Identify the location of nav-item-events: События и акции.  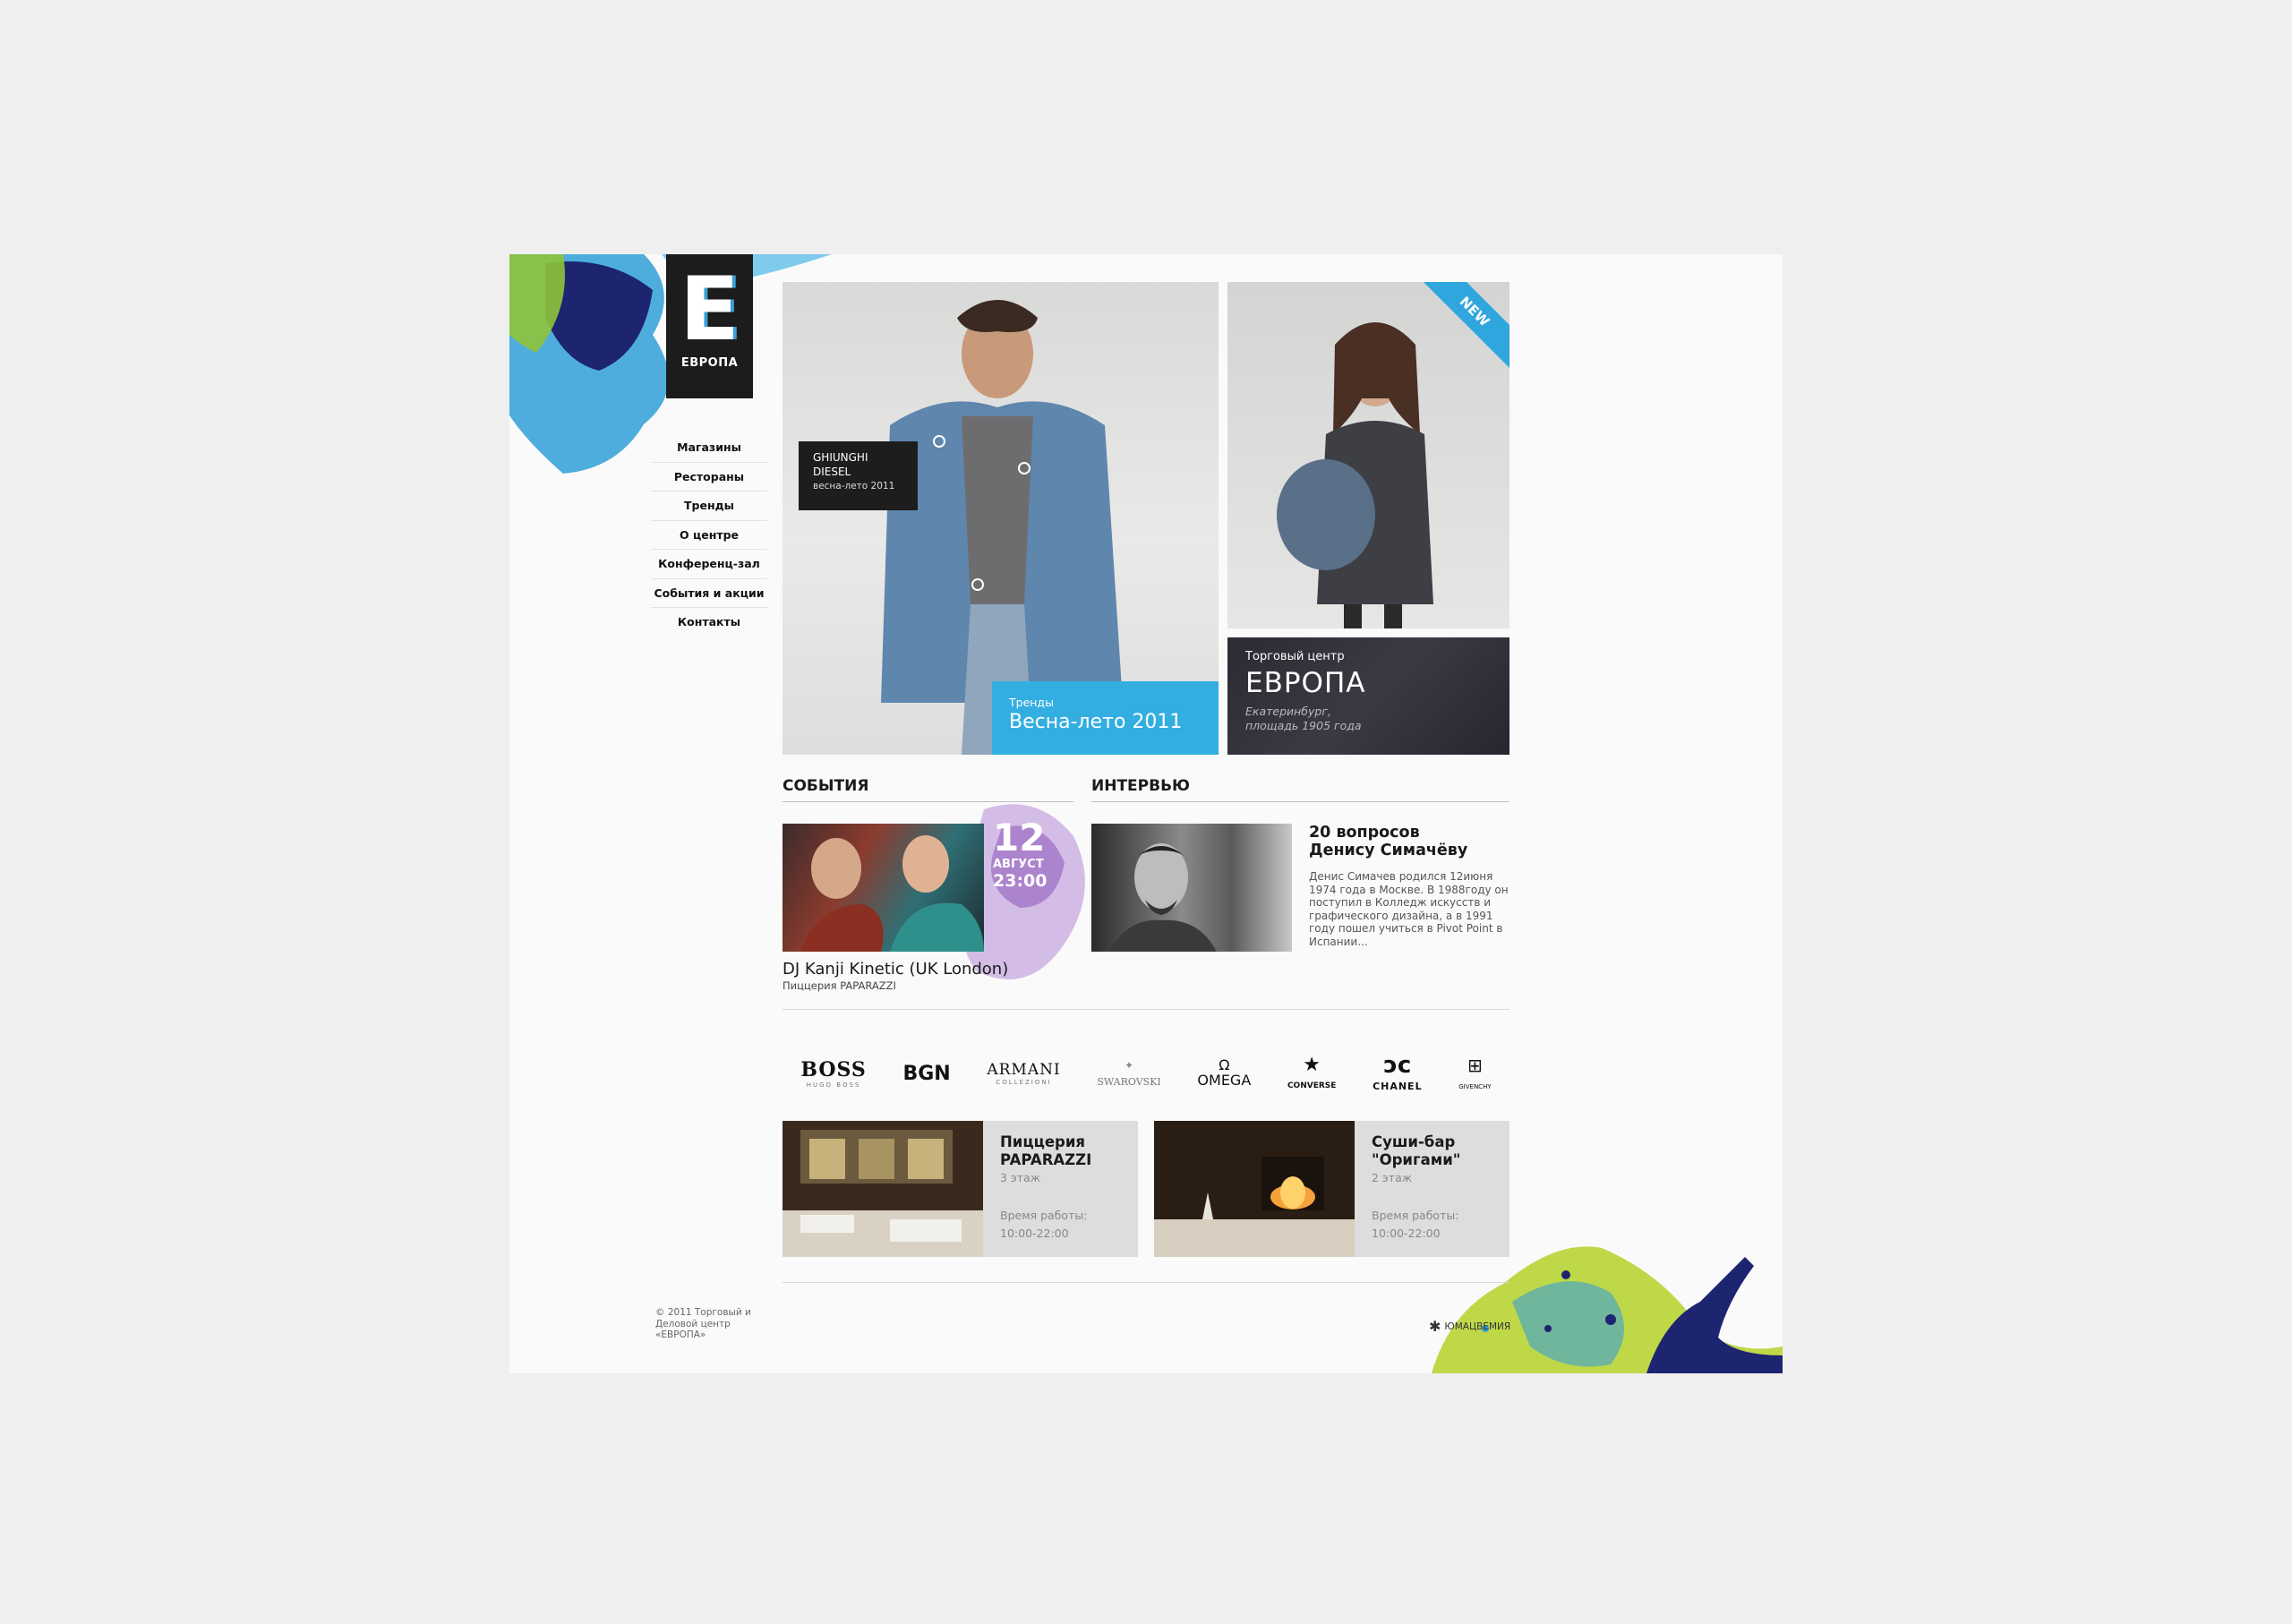
(709, 593).